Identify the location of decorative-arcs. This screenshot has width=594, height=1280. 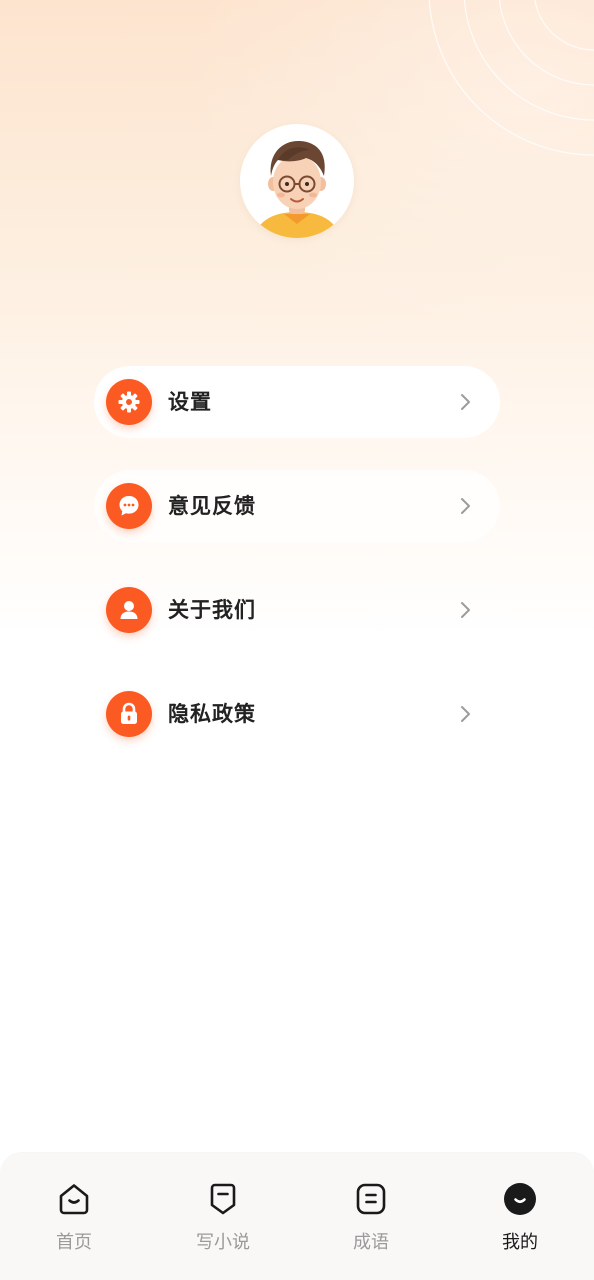
(511, 78).